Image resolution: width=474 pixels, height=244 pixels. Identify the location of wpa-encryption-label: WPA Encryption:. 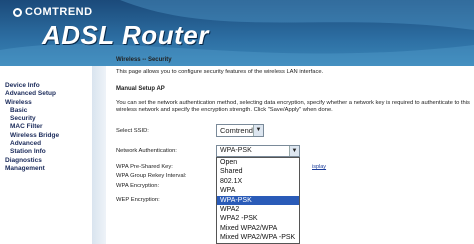
(138, 186).